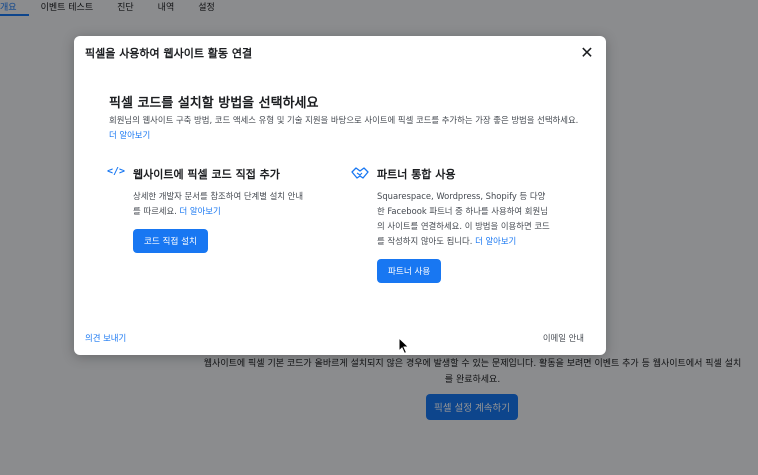  What do you see at coordinates (105, 338) in the screenshot?
I see `send-feedback-link: 의견 보내기` at bounding box center [105, 338].